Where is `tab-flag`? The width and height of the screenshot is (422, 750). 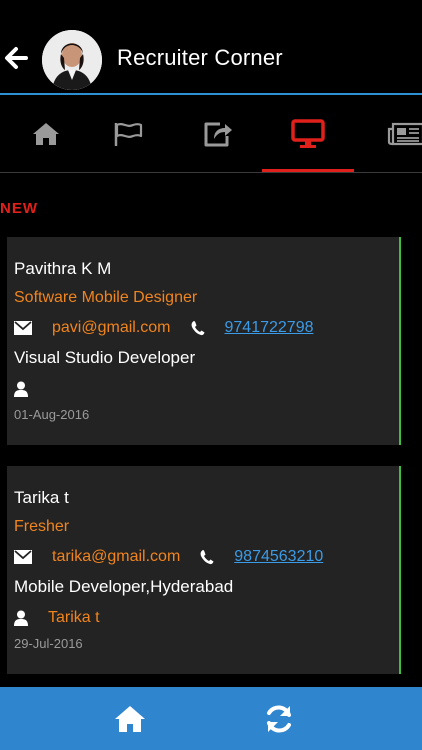
tab-flag is located at coordinates (128, 133).